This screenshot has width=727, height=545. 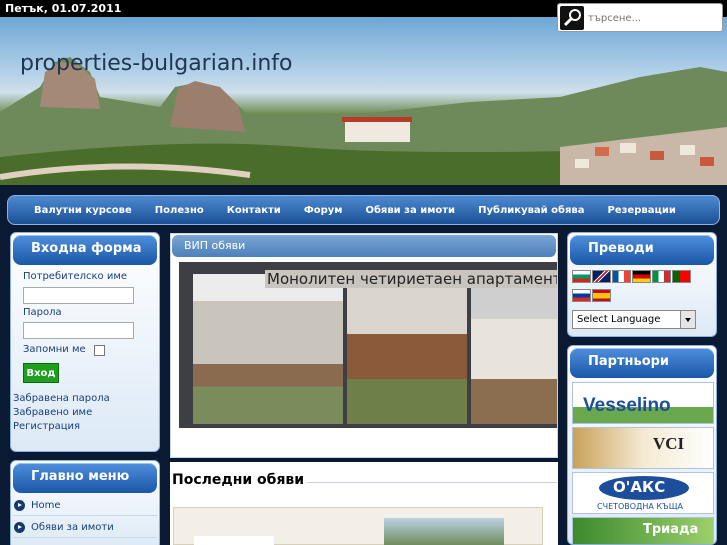 I want to click on nav-contacts: Контакти, so click(x=254, y=210).